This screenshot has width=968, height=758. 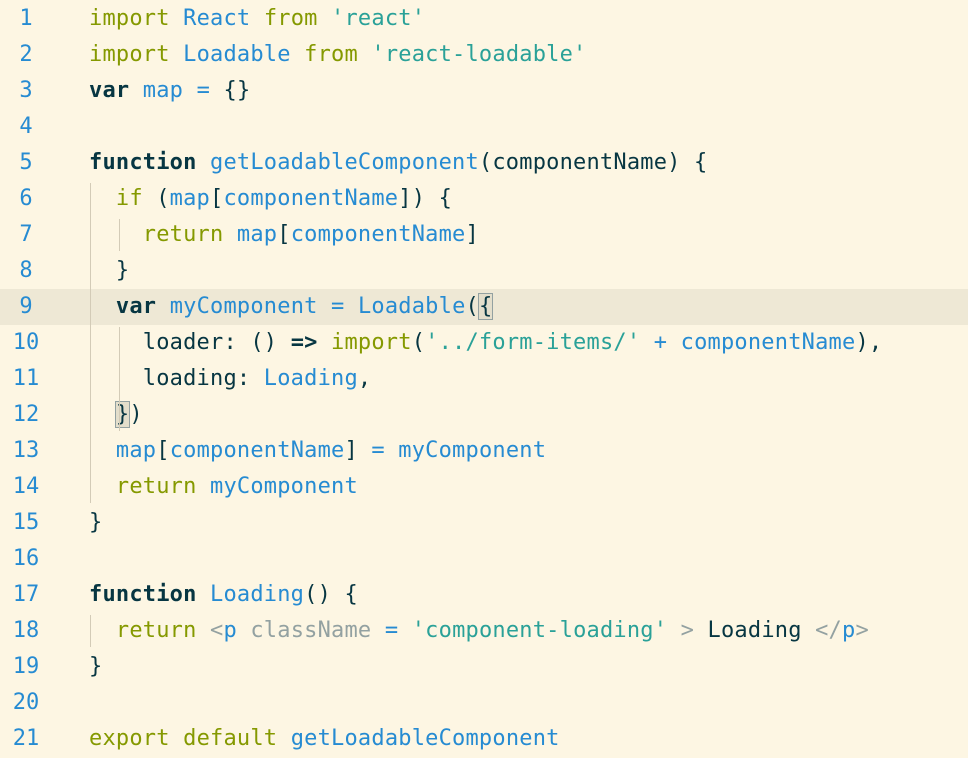 I want to click on code-token: React, so click(x=217, y=18).